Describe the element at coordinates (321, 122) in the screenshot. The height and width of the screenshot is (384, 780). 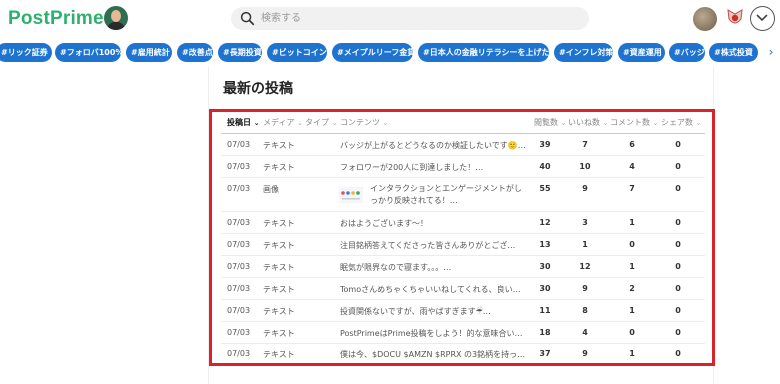
I see `sort-by-type: タイプ ⌄` at that location.